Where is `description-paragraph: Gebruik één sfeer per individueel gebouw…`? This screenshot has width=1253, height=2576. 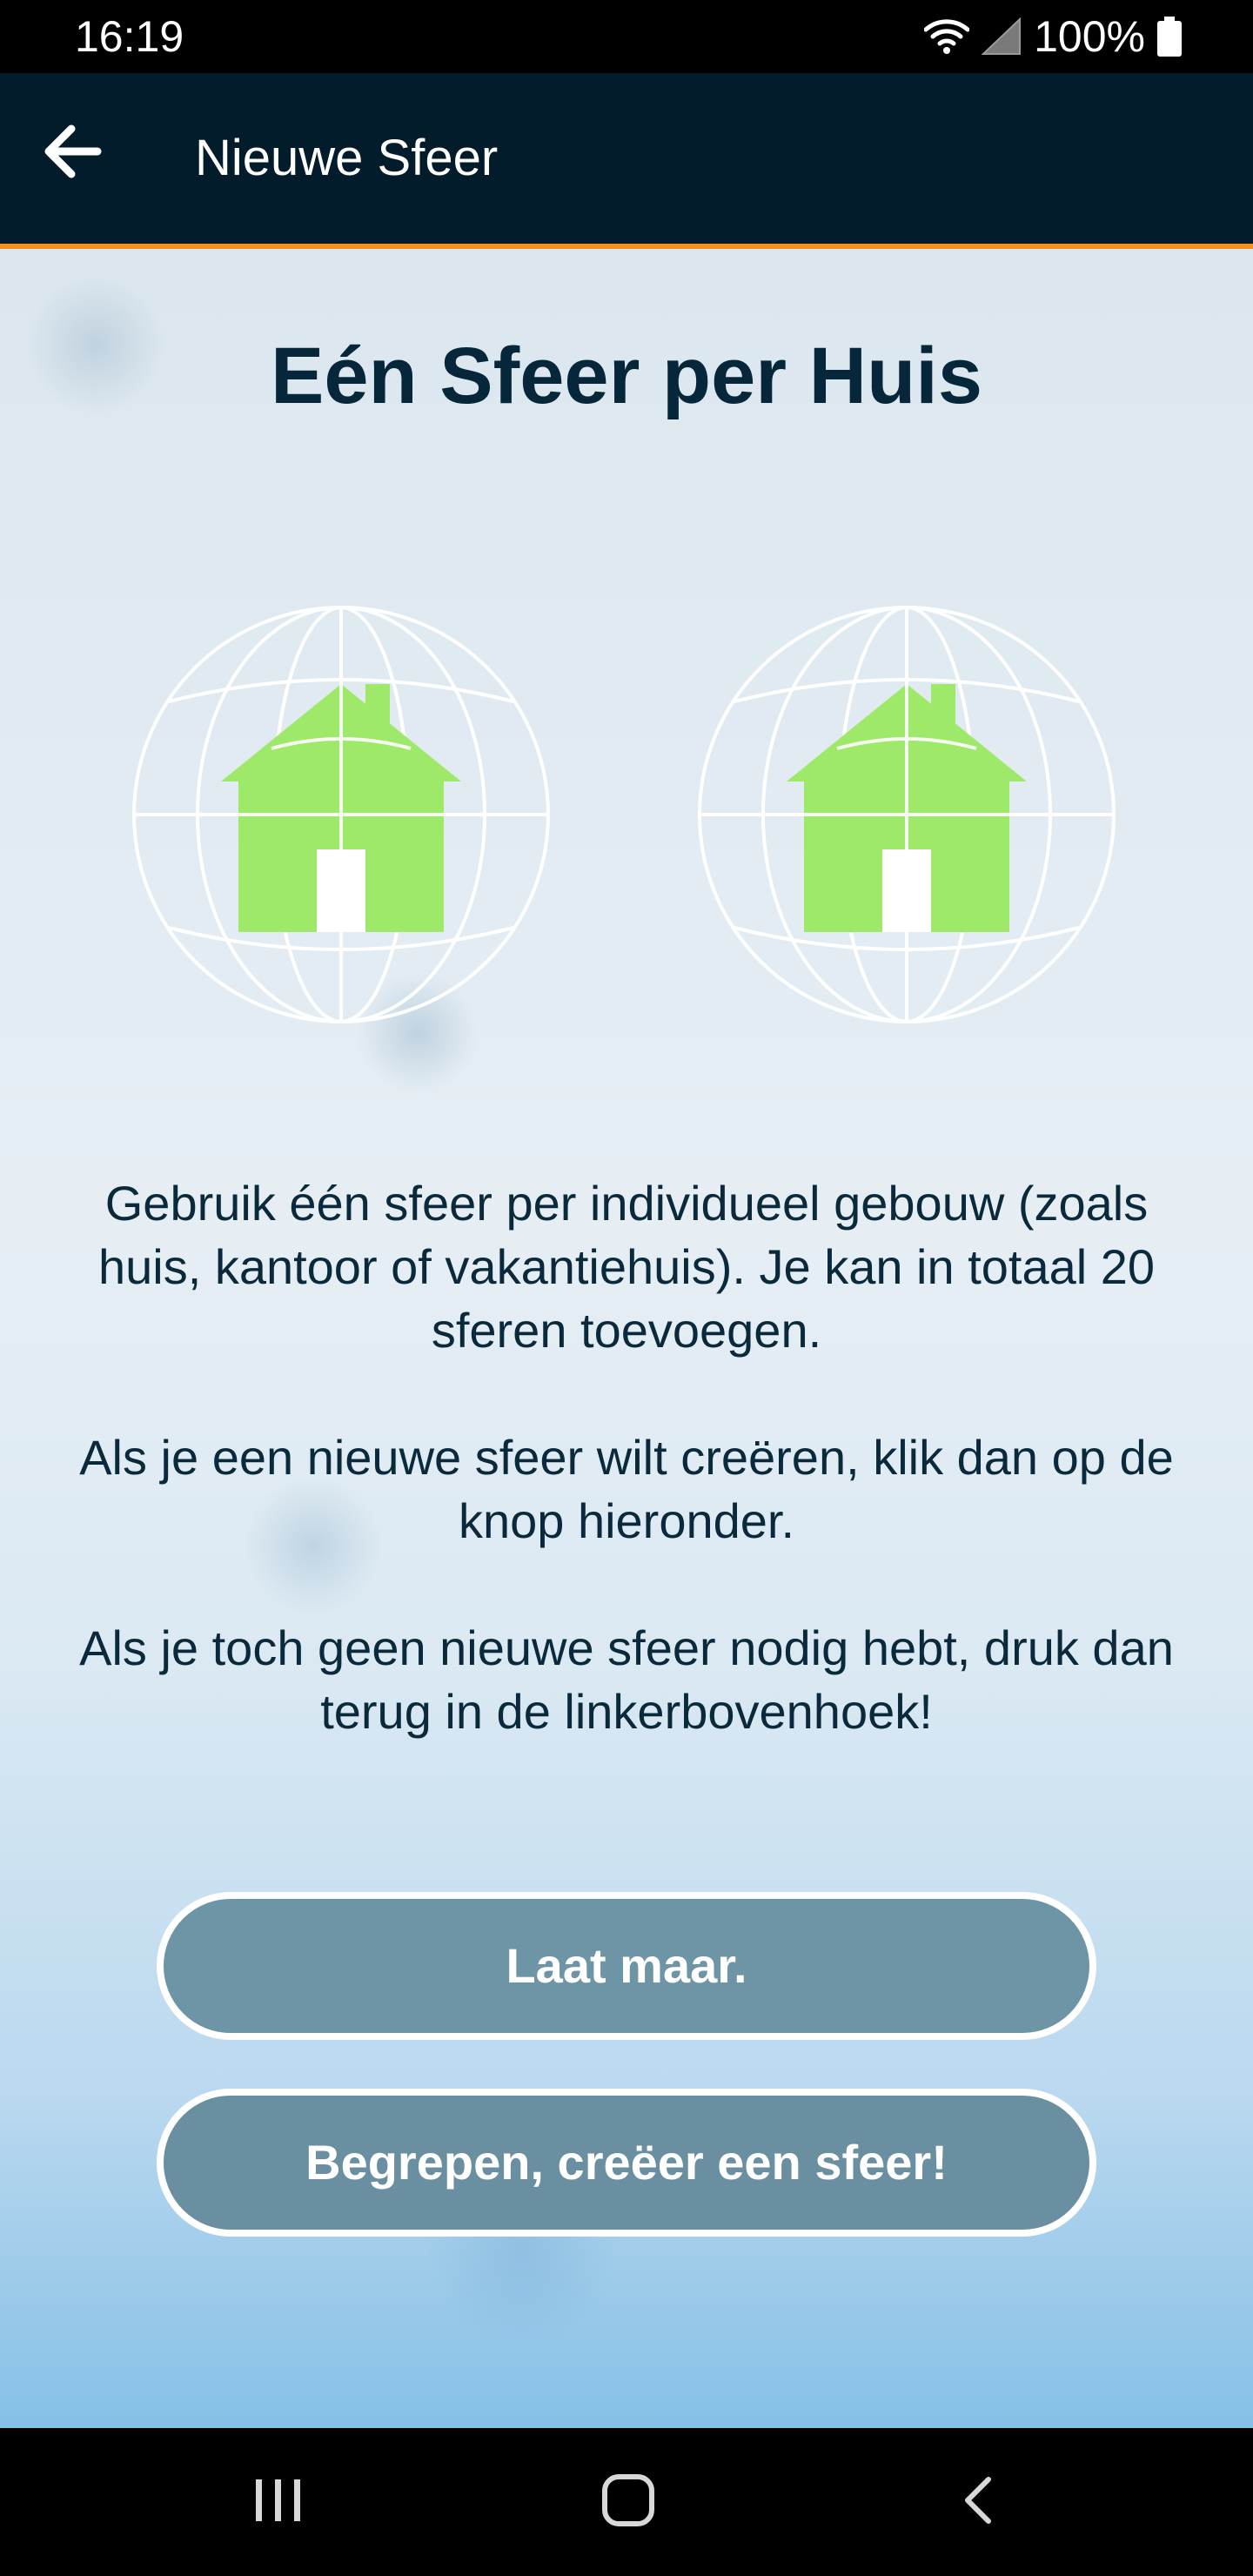 description-paragraph: Gebruik één sfeer per individueel gebouw… is located at coordinates (626, 1267).